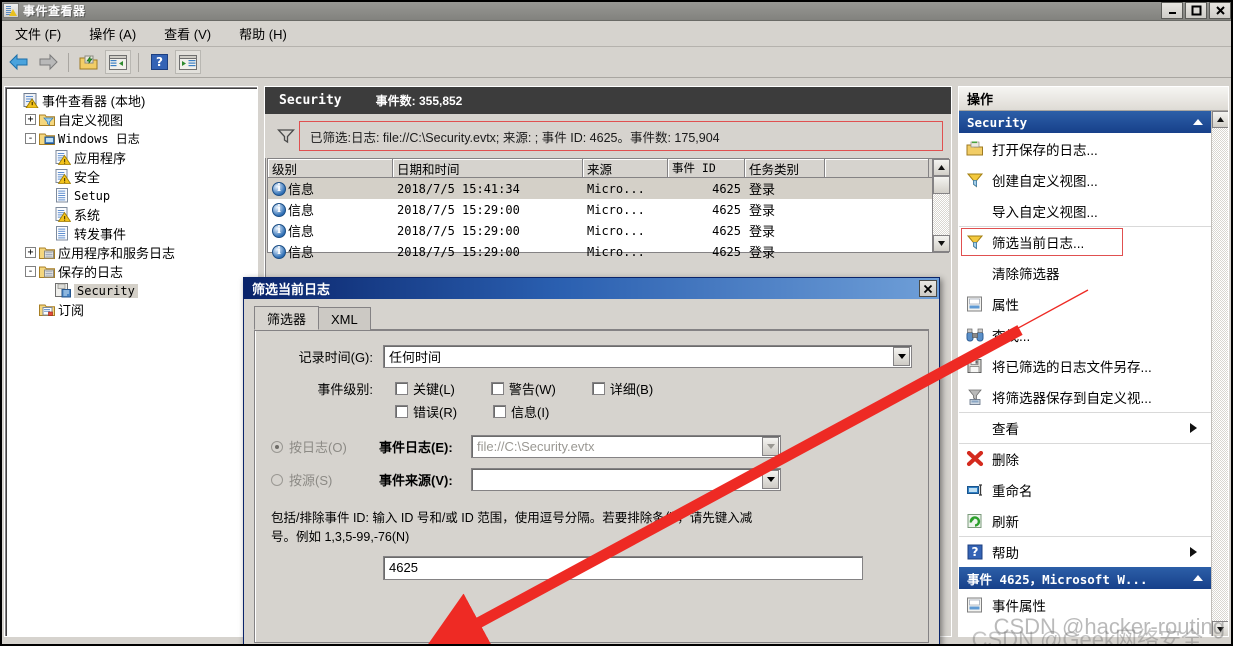  Describe the element at coordinates (132, 176) in the screenshot. I see `tree-node-4: 安全` at that location.